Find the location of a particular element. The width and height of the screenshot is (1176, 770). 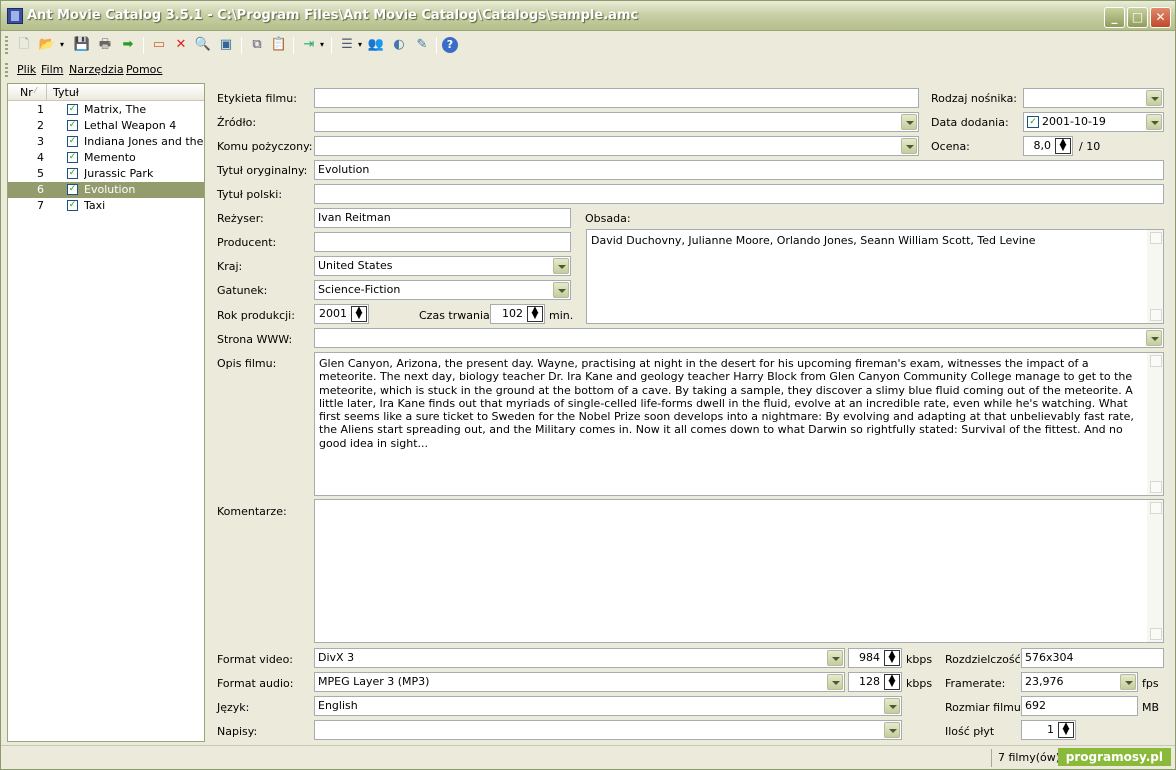

options-icon: ✎ is located at coordinates (422, 45).